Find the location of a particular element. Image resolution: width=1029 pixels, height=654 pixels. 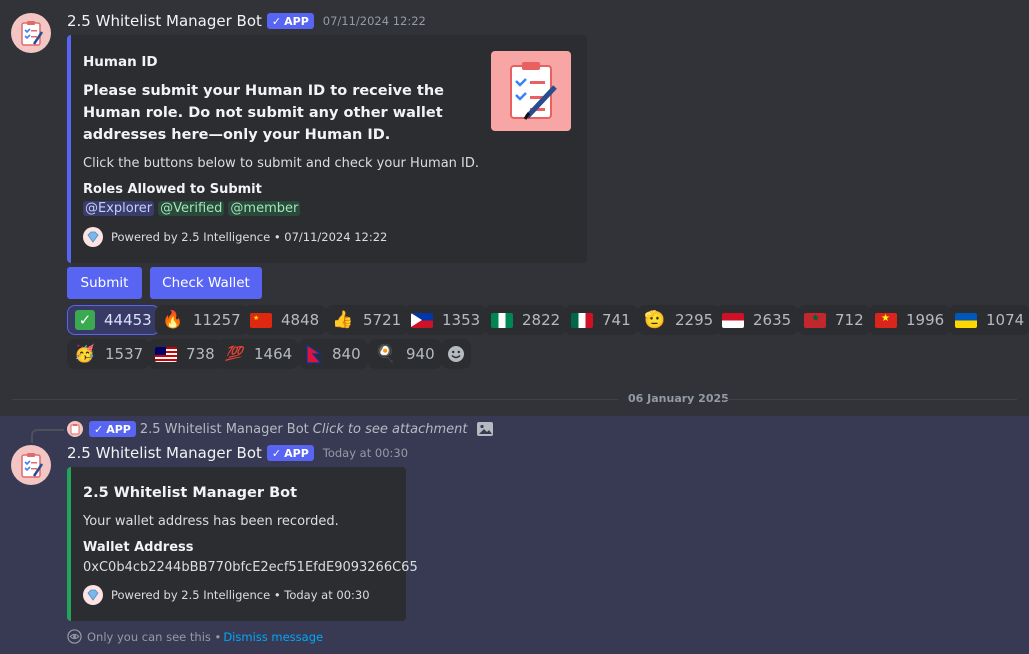

reaction-count: 741 is located at coordinates (616, 320).